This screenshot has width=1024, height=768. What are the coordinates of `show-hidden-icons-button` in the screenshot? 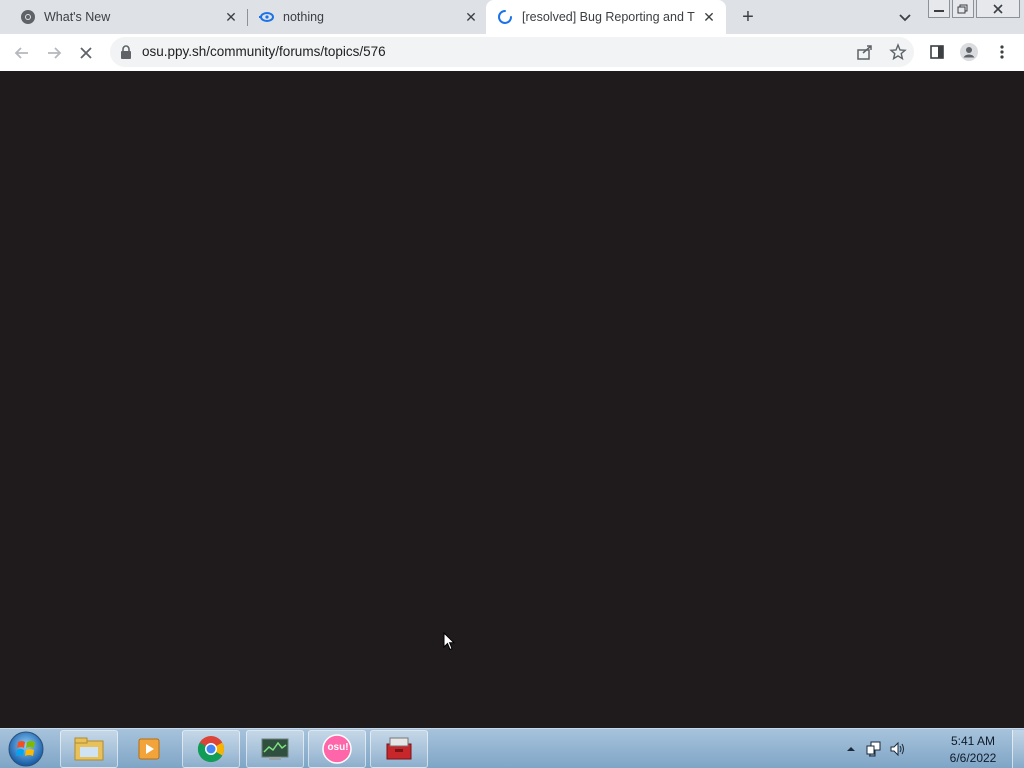 It's located at (851, 749).